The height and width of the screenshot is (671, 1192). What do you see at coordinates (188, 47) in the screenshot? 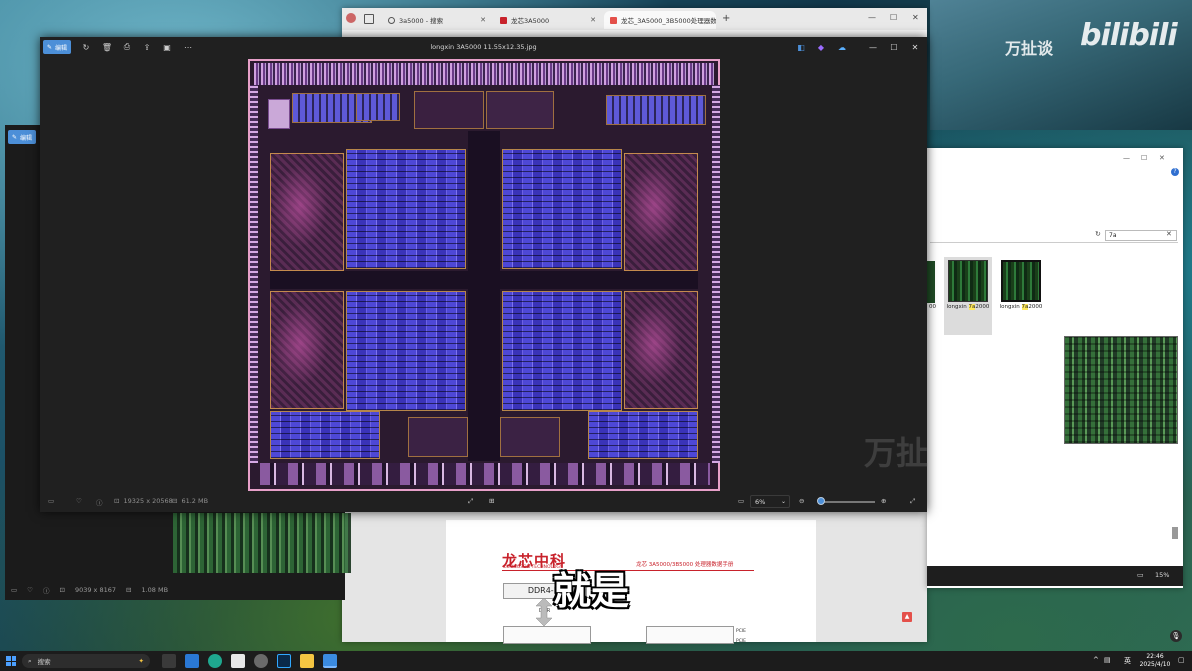
I see `more-icon: ⋯` at bounding box center [188, 47].